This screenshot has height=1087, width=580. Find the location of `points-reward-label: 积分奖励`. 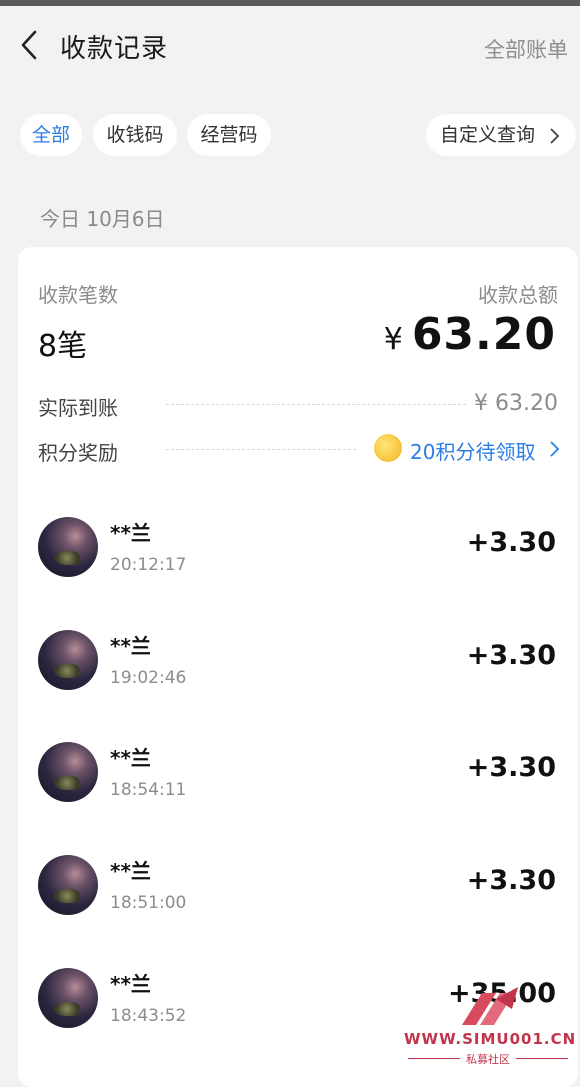

points-reward-label: 积分奖励 is located at coordinates (78, 453).